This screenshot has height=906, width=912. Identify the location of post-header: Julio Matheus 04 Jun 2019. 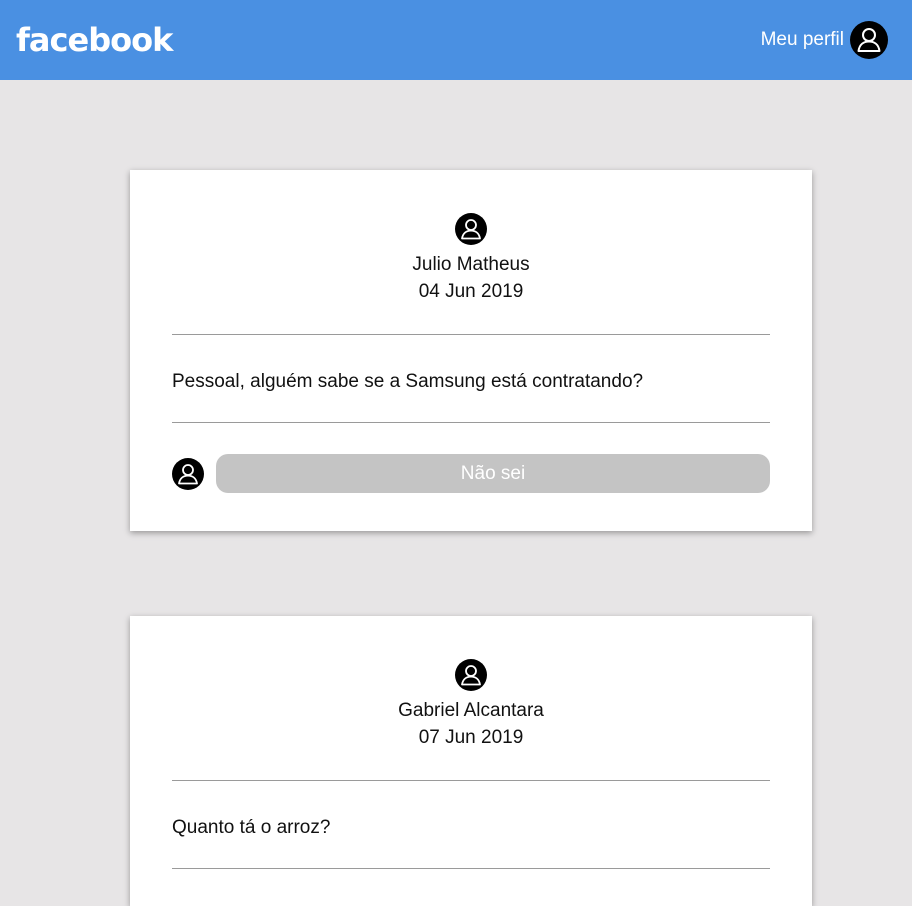
(471, 237).